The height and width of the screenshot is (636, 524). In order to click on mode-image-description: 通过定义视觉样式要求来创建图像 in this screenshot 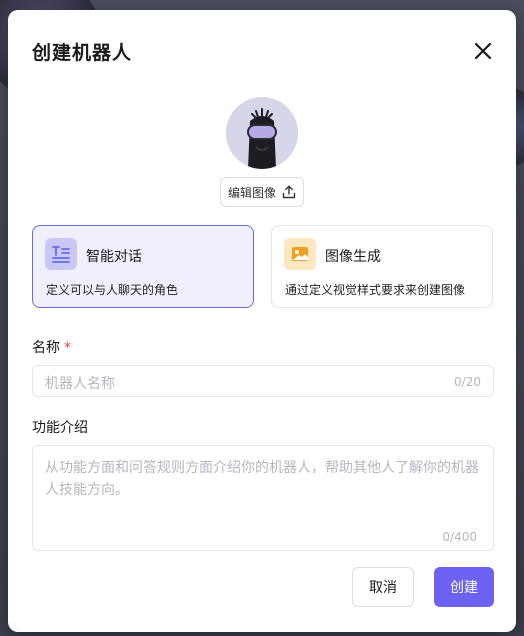, I will do `click(375, 290)`.